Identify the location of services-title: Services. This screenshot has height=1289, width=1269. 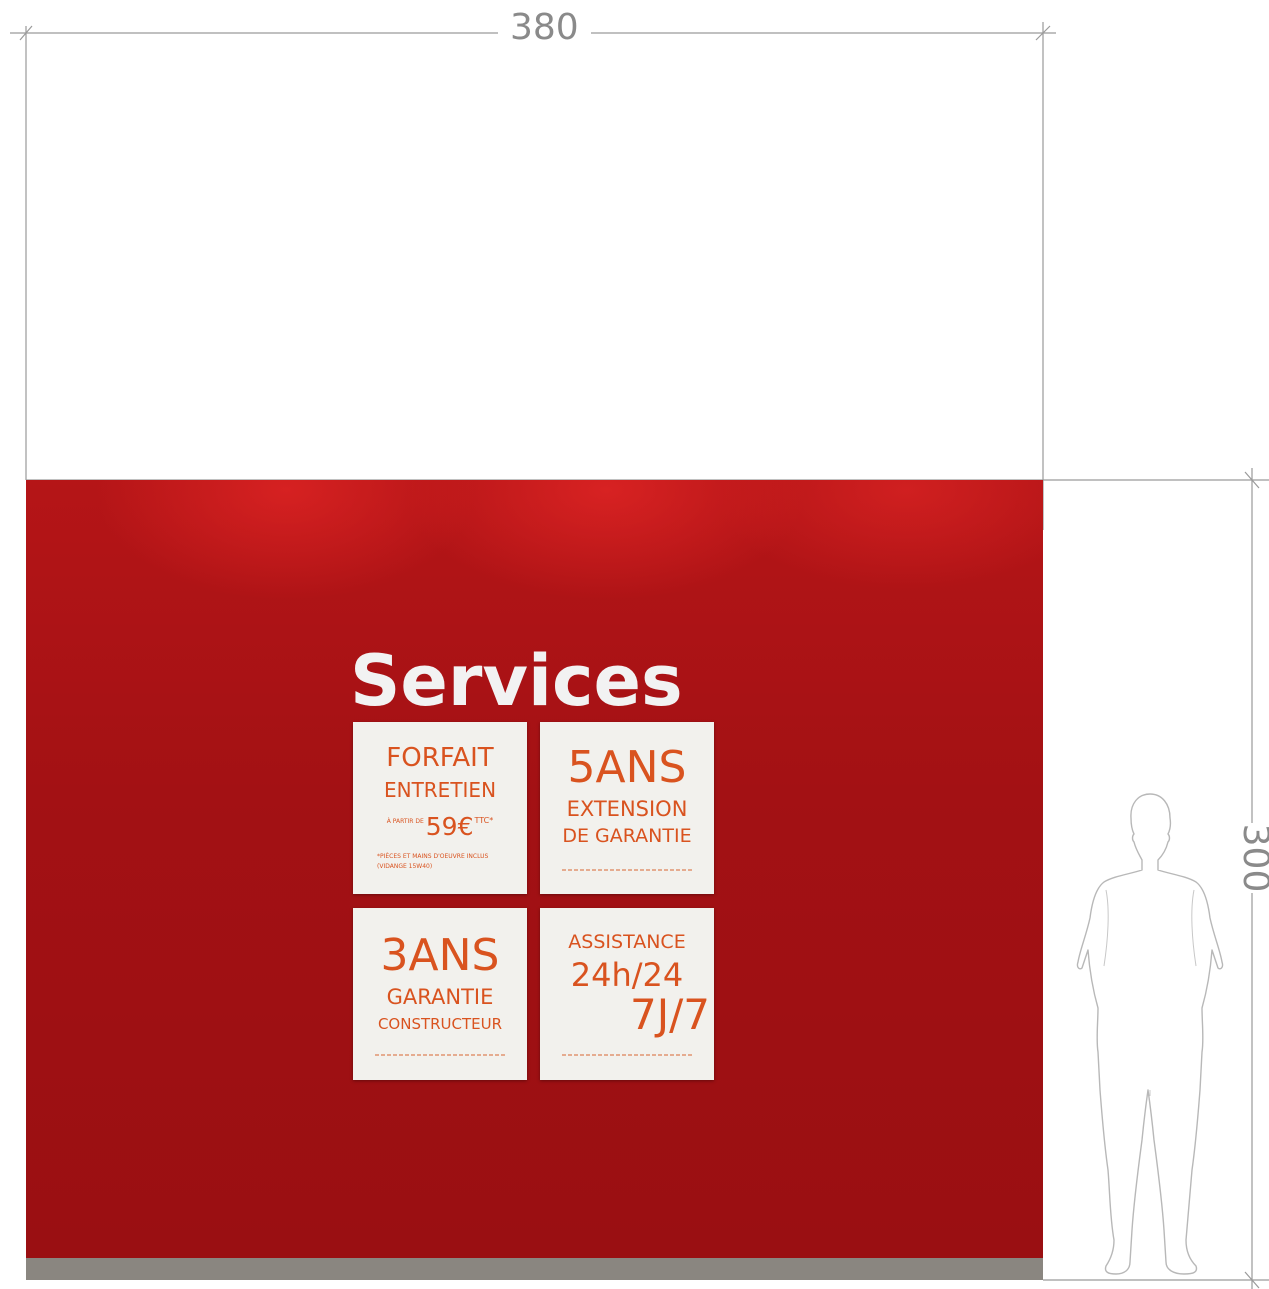
(516, 681).